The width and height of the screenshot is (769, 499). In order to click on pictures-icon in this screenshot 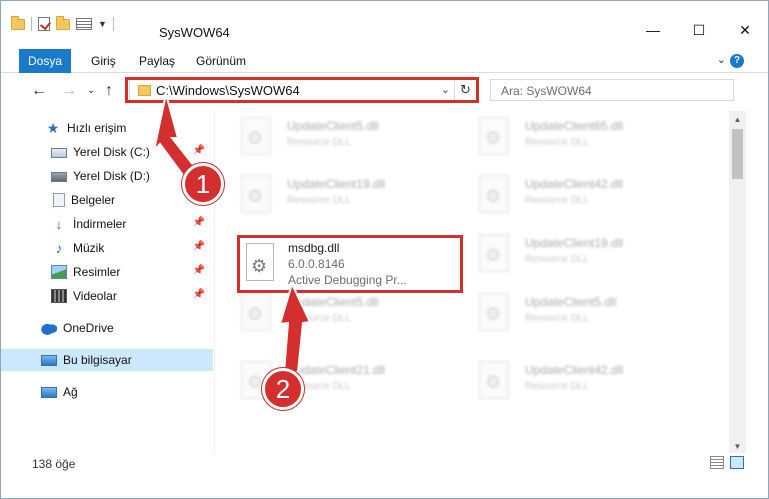, I will do `click(59, 272)`.